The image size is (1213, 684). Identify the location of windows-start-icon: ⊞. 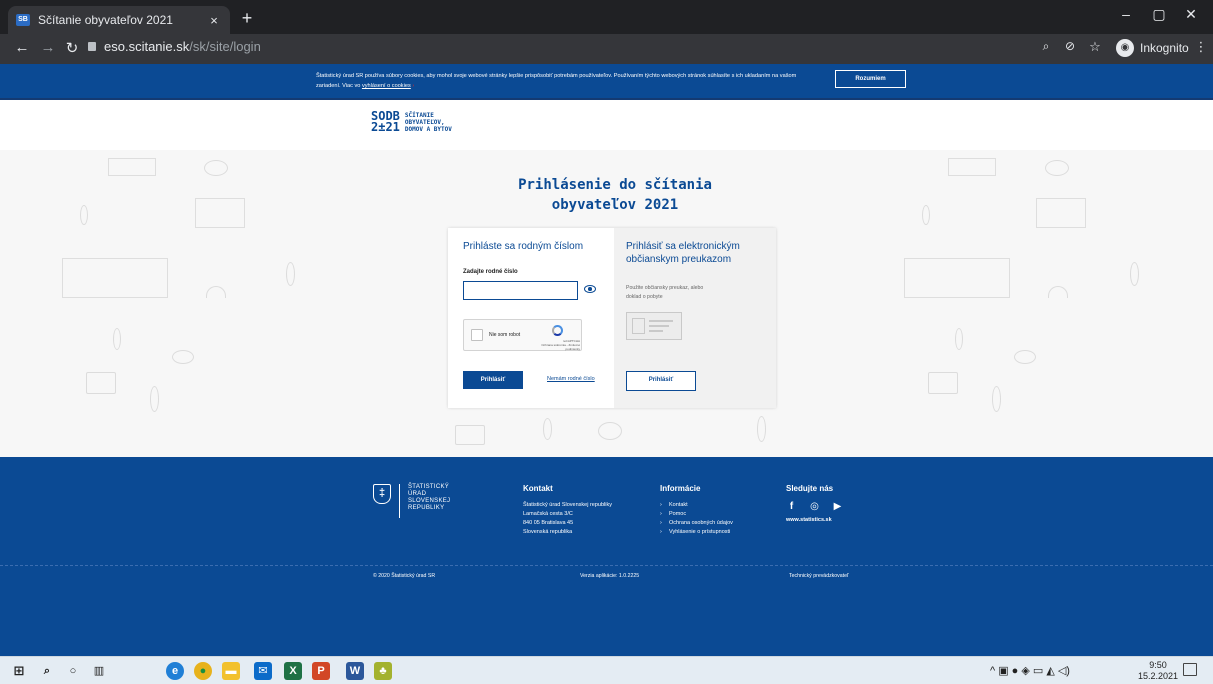
(19, 671).